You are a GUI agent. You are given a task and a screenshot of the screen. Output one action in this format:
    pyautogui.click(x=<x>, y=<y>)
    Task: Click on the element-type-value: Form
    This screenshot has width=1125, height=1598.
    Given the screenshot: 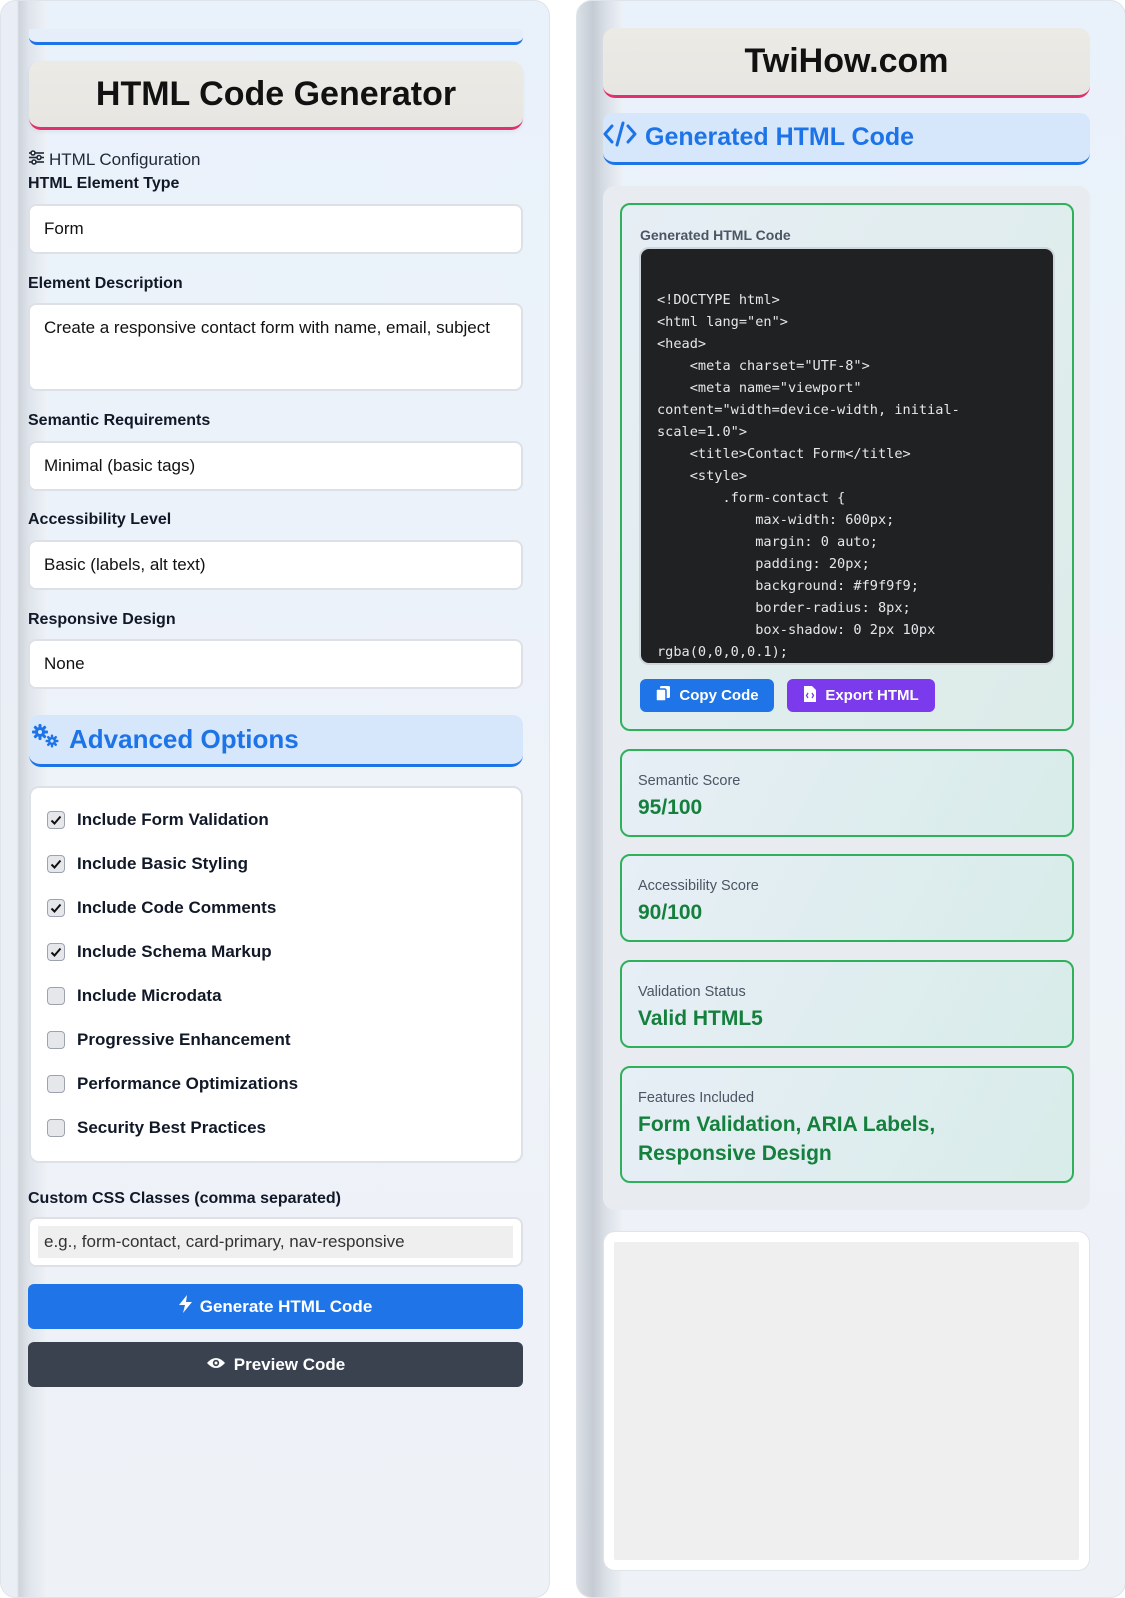 What is the action you would take?
    pyautogui.click(x=275, y=229)
    